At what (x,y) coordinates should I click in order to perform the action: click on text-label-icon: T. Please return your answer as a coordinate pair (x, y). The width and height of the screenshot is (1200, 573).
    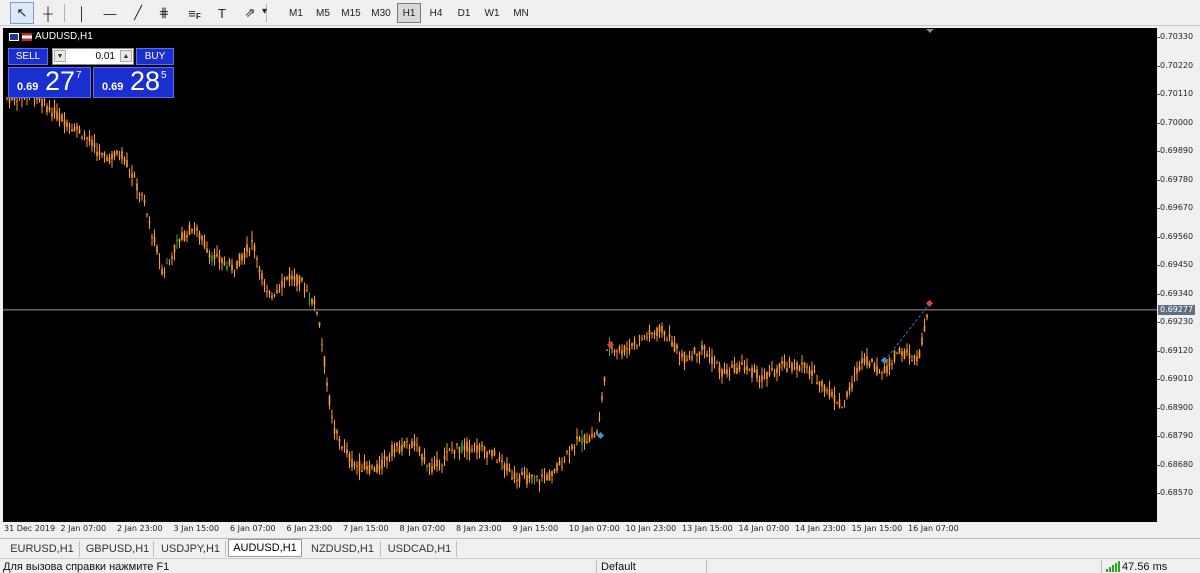
    Looking at the image, I should click on (222, 13).